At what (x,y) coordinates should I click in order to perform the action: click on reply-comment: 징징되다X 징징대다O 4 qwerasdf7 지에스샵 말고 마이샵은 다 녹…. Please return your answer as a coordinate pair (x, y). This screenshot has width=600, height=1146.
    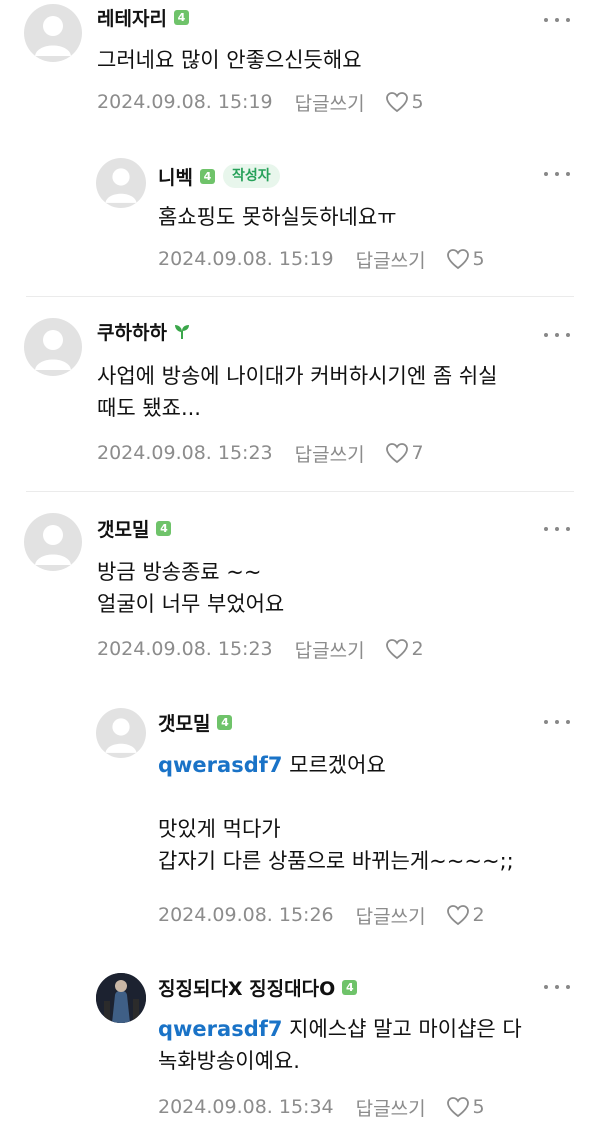
    Looking at the image, I should click on (300, 1050).